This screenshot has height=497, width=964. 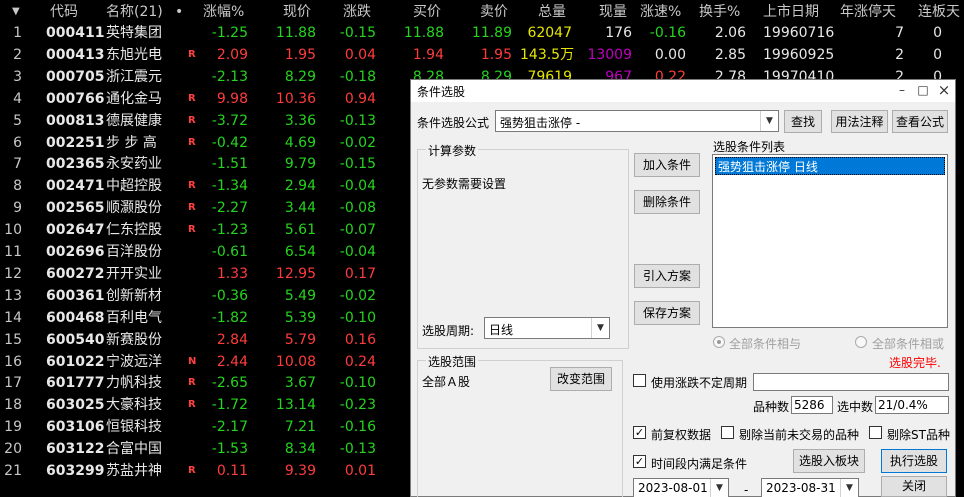 What do you see at coordinates (875, 432) in the screenshot?
I see `exclude-st-checkbox` at bounding box center [875, 432].